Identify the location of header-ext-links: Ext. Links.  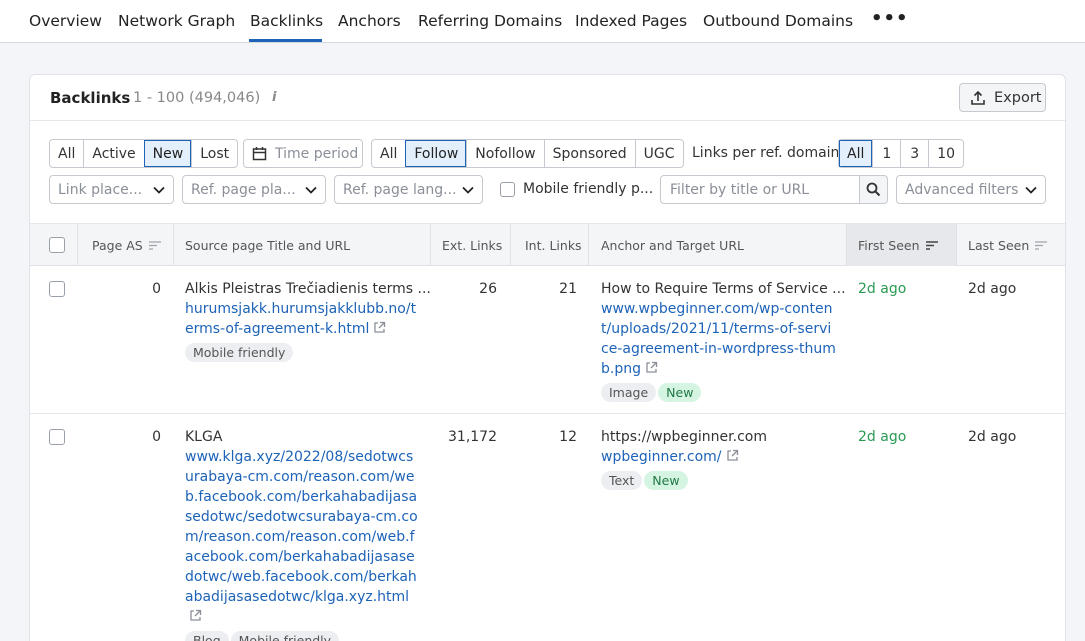
(472, 245).